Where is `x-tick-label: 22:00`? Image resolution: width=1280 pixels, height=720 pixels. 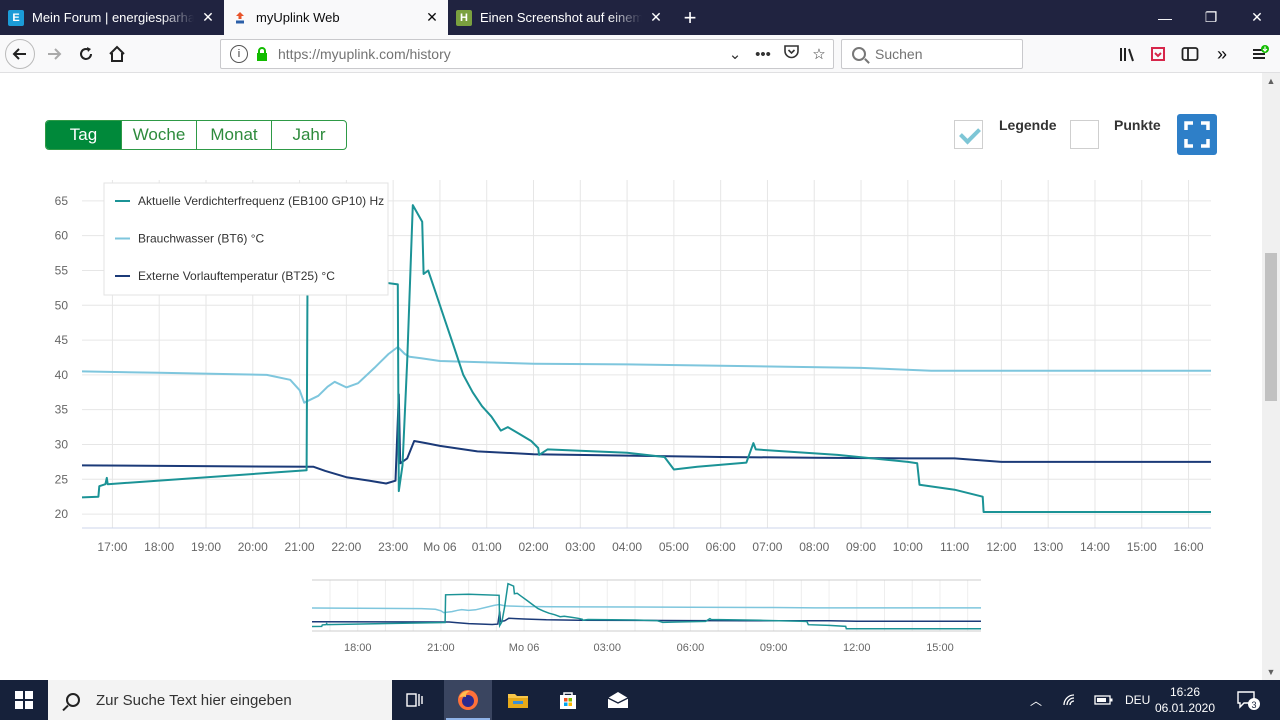 x-tick-label: 22:00 is located at coordinates (346, 547).